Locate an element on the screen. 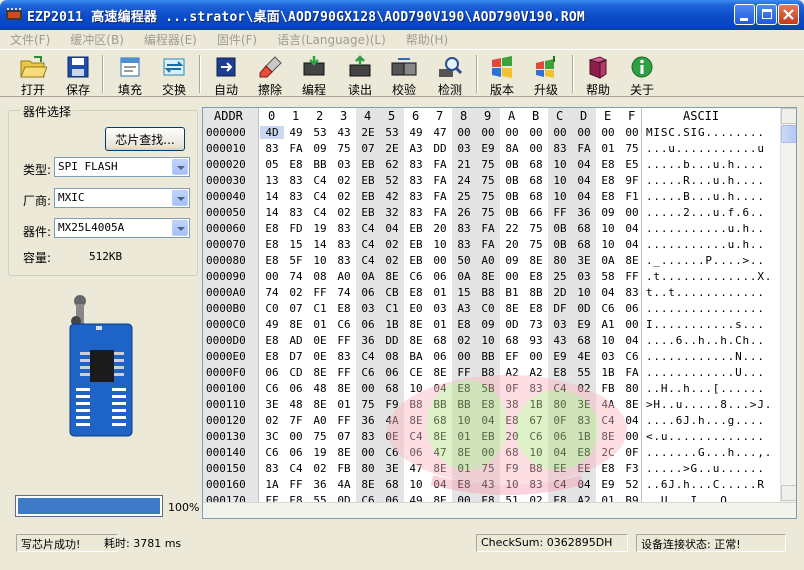  hex-byte: 55 is located at coordinates (584, 372).